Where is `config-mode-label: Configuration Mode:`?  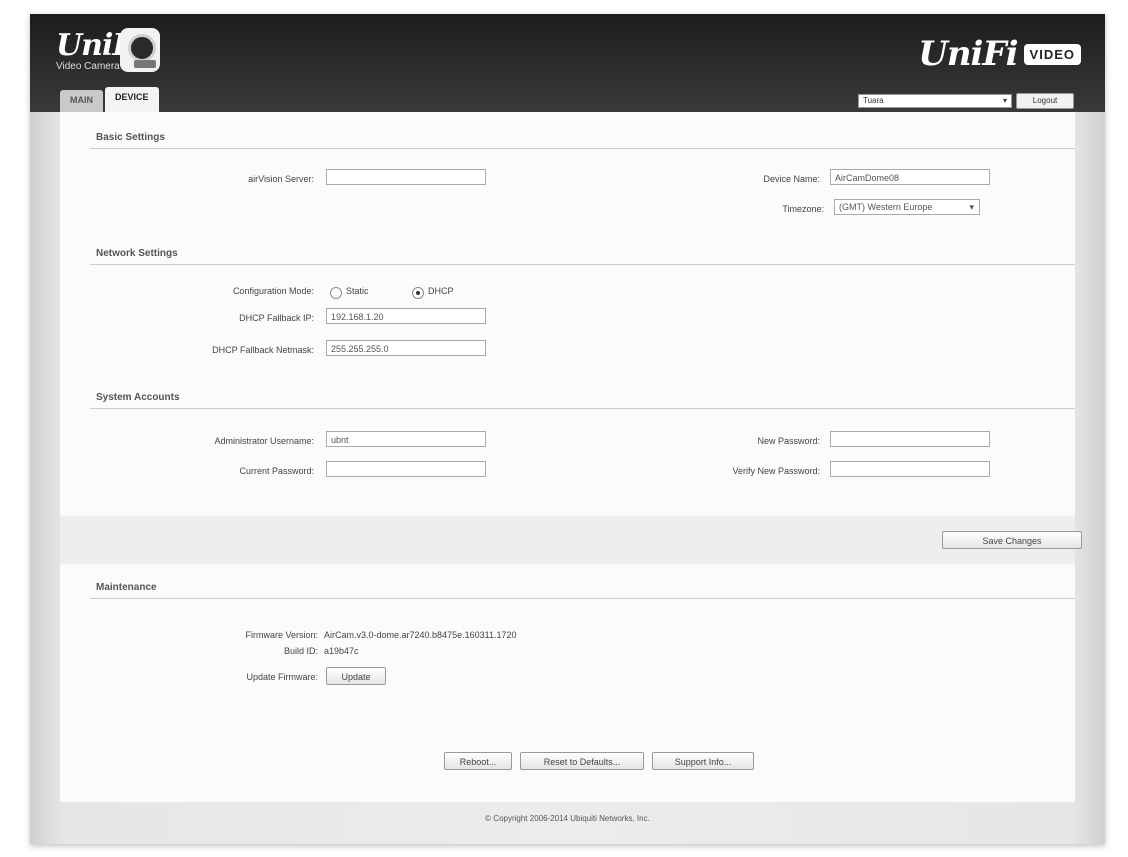
config-mode-label: Configuration Mode: is located at coordinates (273, 291).